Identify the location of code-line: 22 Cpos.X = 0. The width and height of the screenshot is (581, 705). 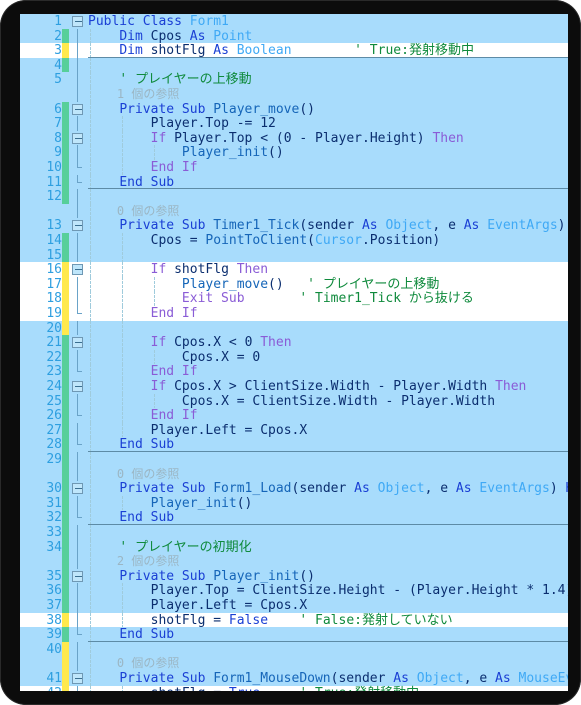
(294, 357).